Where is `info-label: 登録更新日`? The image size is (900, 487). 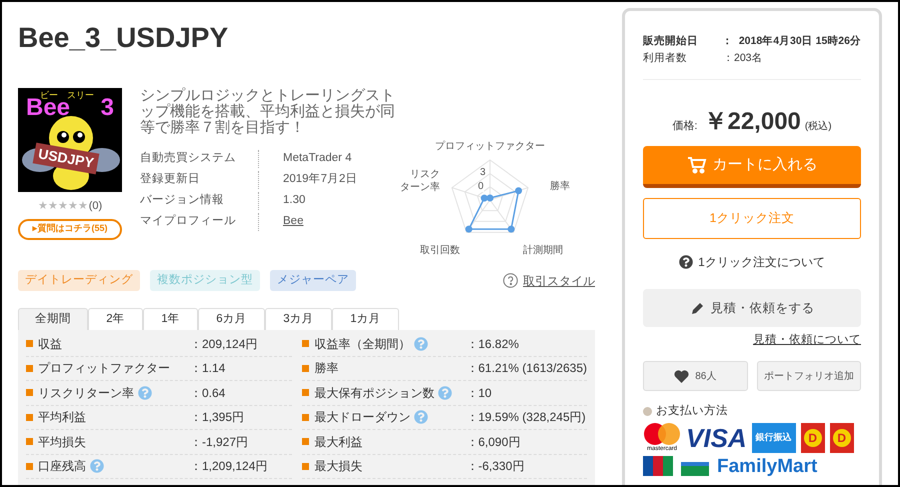 info-label: 登録更新日 is located at coordinates (170, 179).